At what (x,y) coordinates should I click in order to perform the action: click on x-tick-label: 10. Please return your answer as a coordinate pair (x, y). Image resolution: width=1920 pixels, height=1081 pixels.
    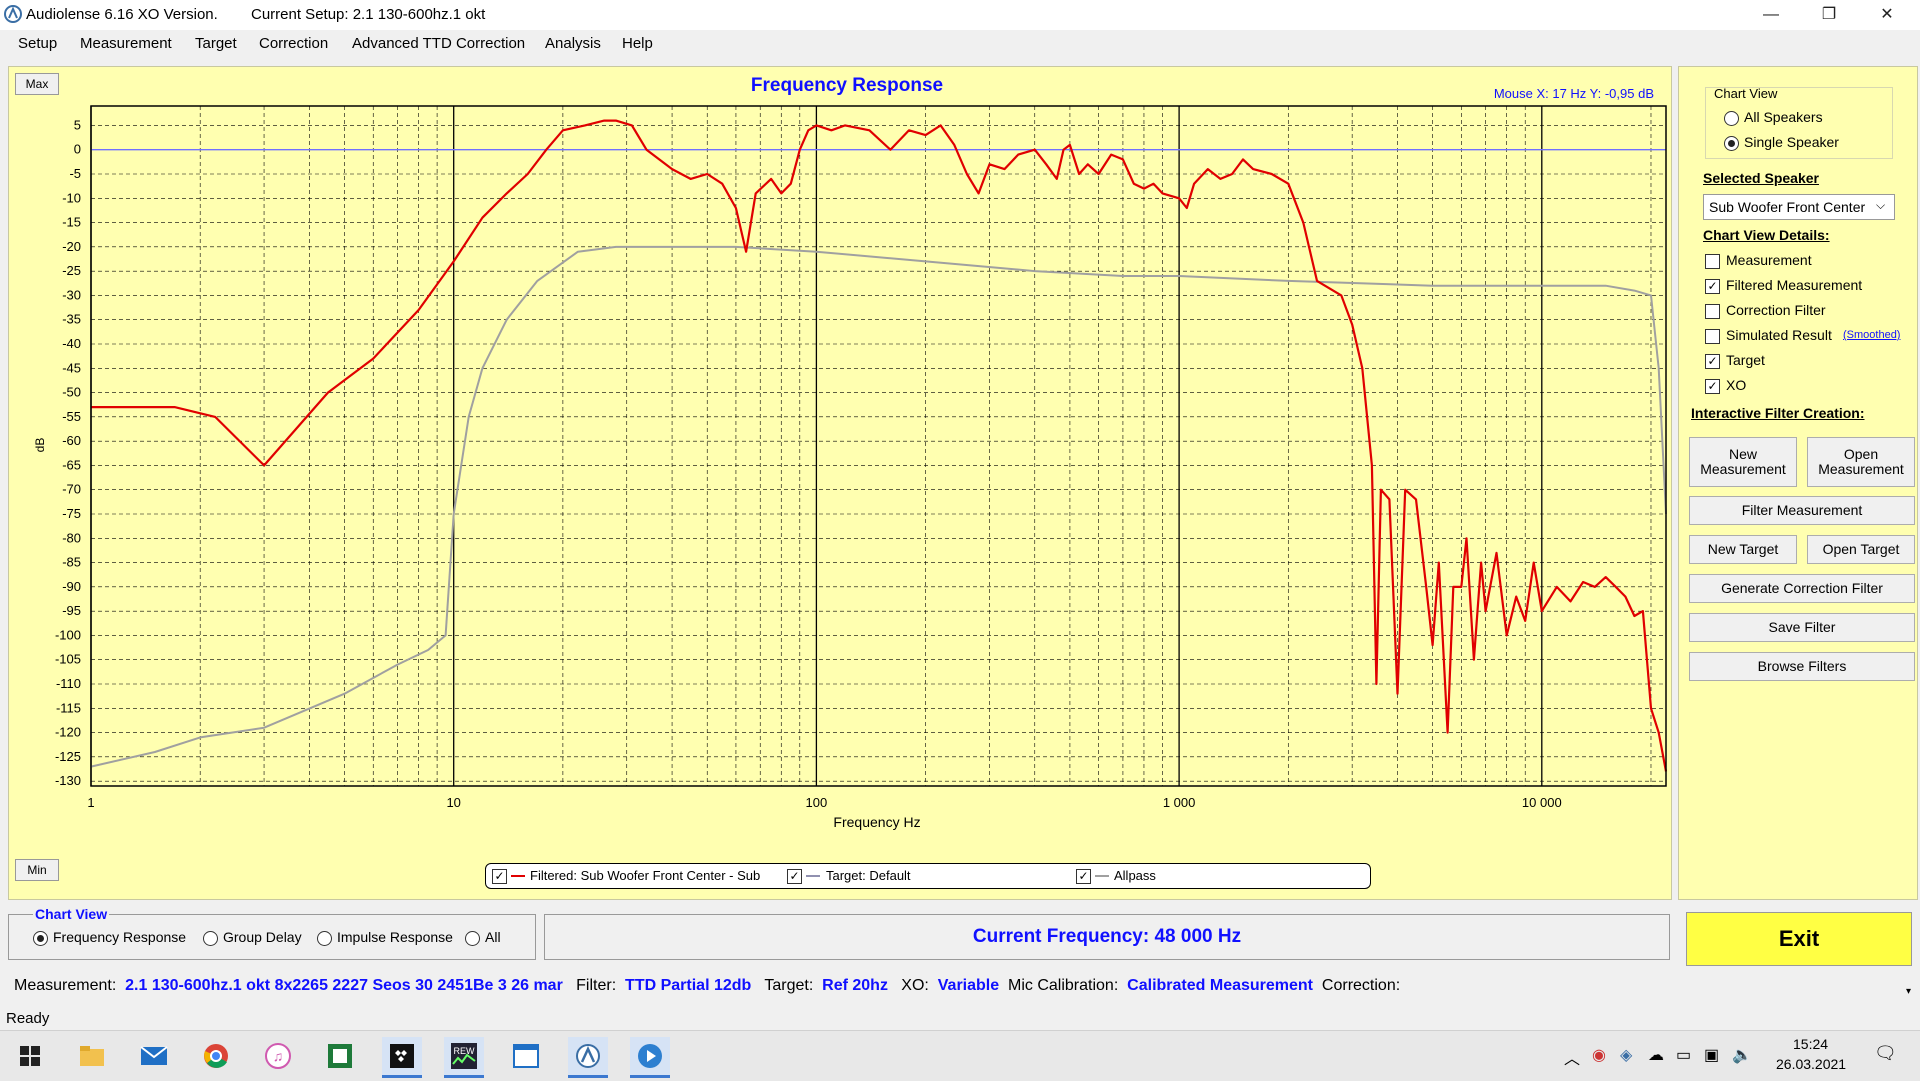
    Looking at the image, I should click on (453, 802).